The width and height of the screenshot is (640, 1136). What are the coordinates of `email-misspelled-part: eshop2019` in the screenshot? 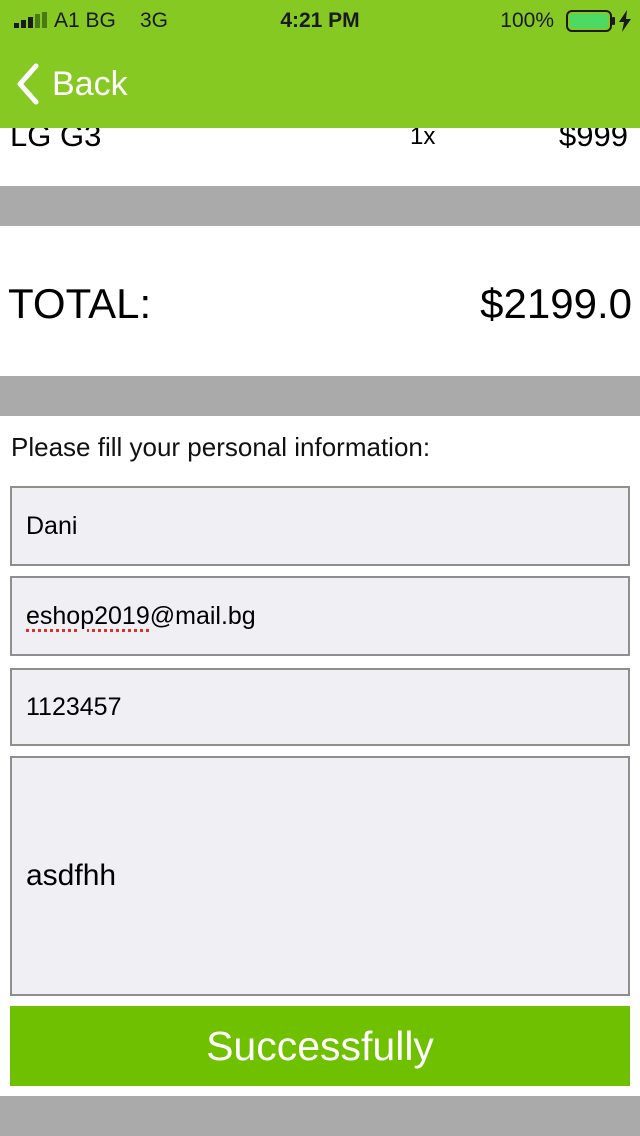 It's located at (88, 615).